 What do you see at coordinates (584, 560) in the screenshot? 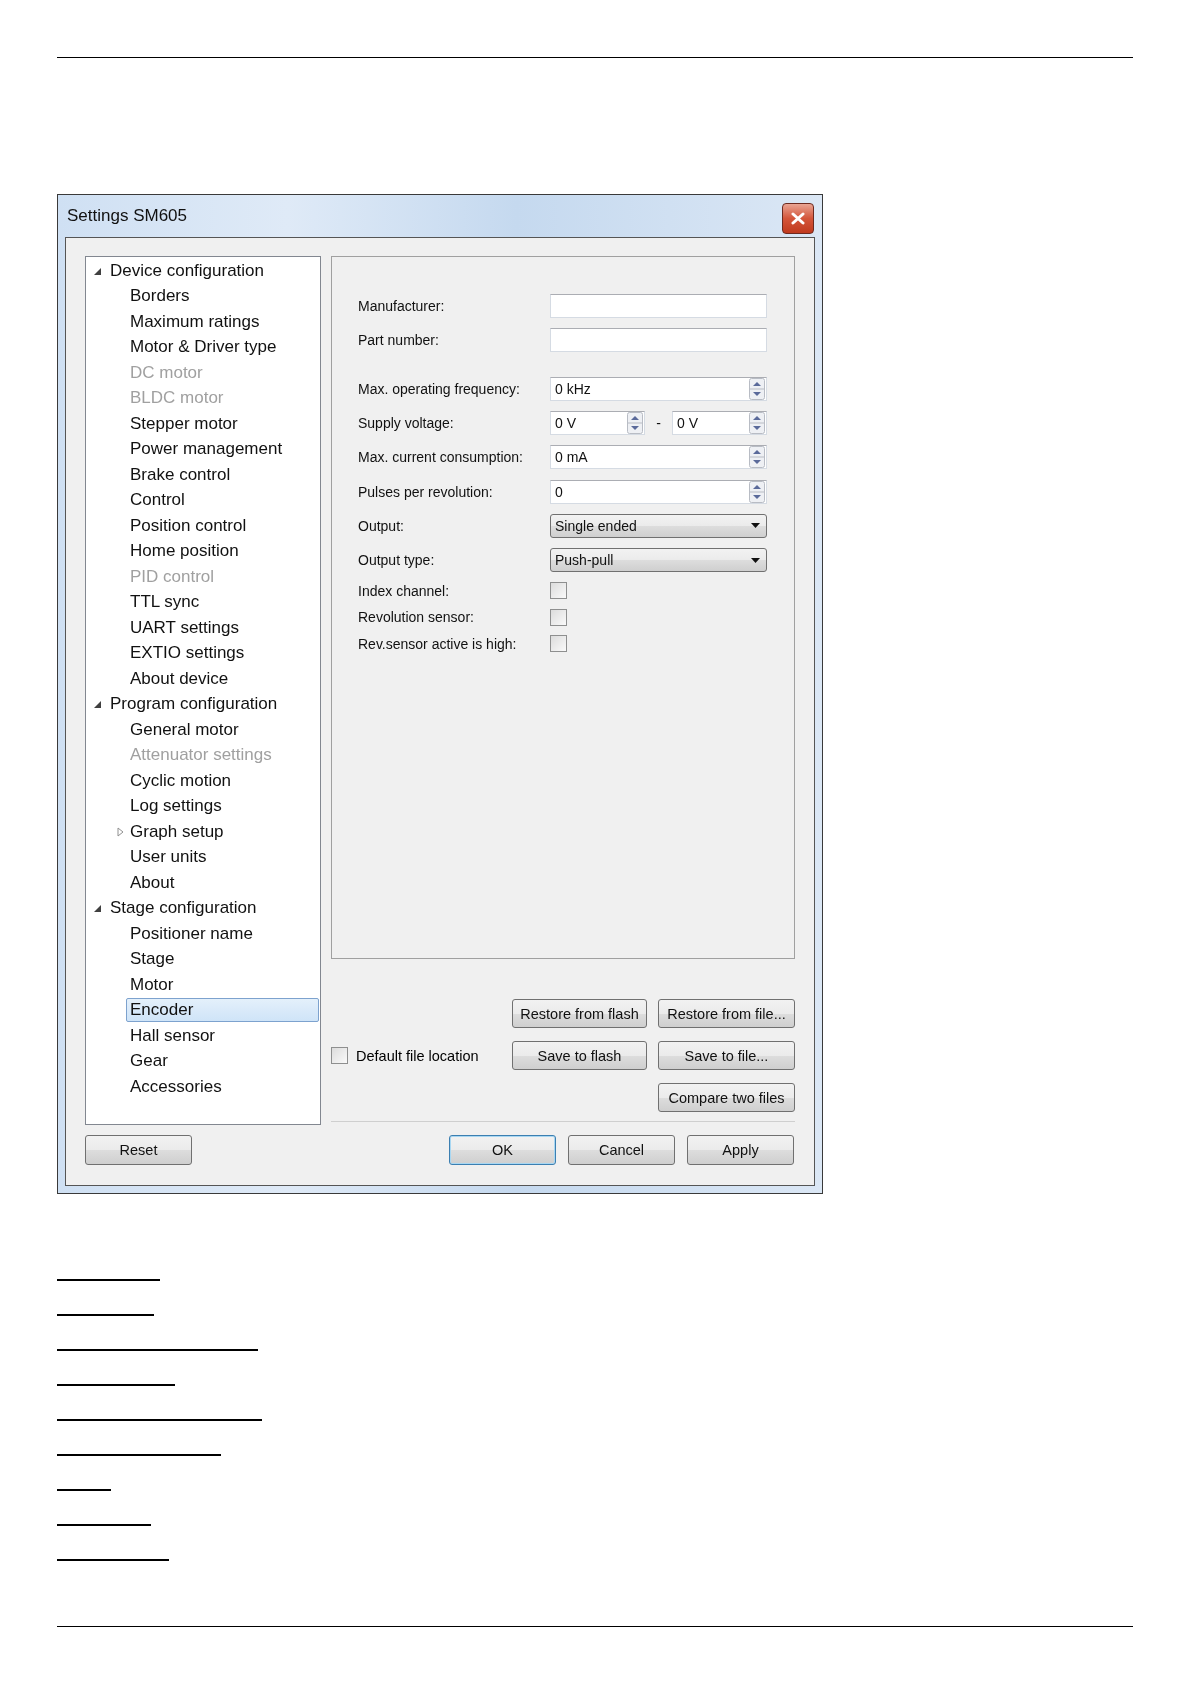
I see `dropdown-value: Push-pull` at bounding box center [584, 560].